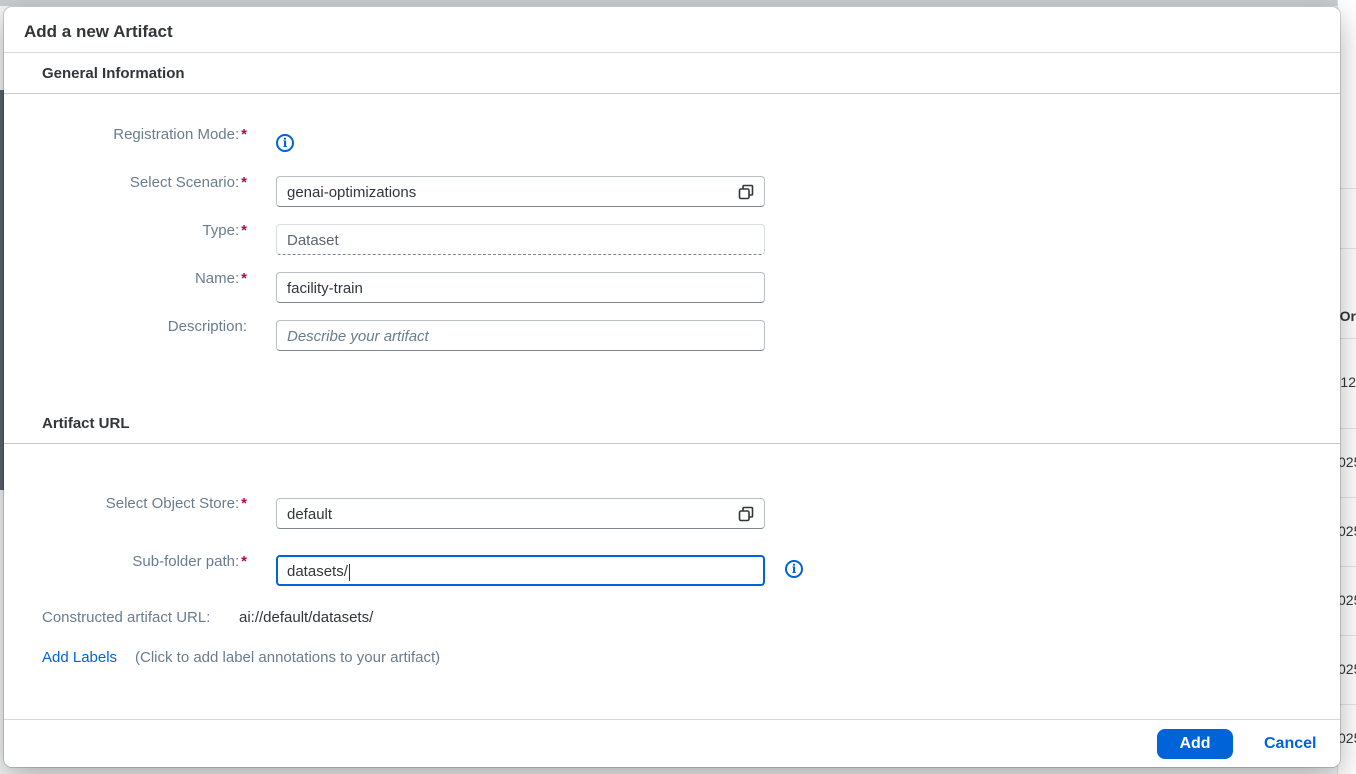 Image resolution: width=1356 pixels, height=774 pixels. Describe the element at coordinates (352, 192) in the screenshot. I see `select-scenario-value: genai-optimizations` at that location.